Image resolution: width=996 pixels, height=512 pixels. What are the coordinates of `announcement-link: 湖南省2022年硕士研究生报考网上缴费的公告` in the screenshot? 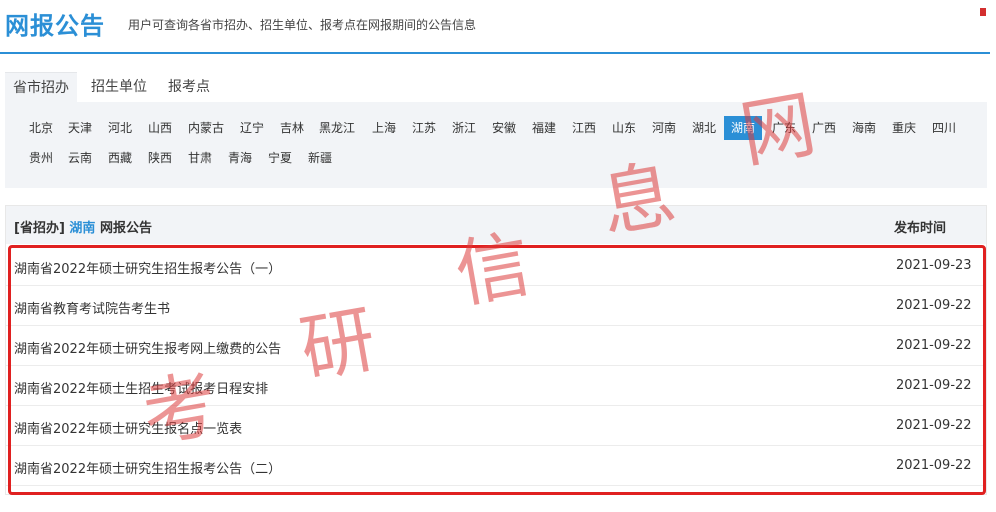 It's located at (147, 347).